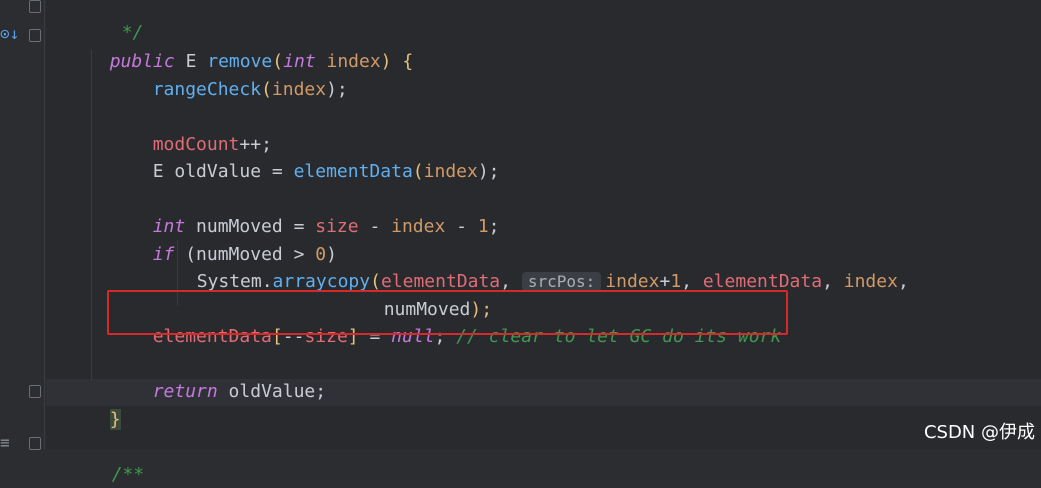 The image size is (1041, 488). What do you see at coordinates (9, 33) in the screenshot?
I see `override-icon: ⊙↓` at bounding box center [9, 33].